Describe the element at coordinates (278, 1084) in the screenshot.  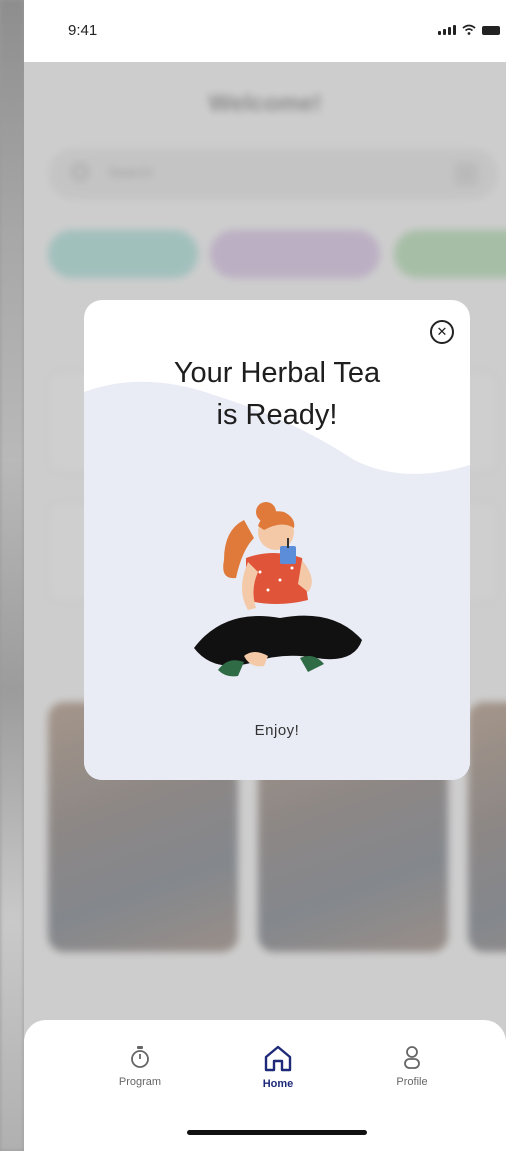
I see `nav-label-home: Home` at that location.